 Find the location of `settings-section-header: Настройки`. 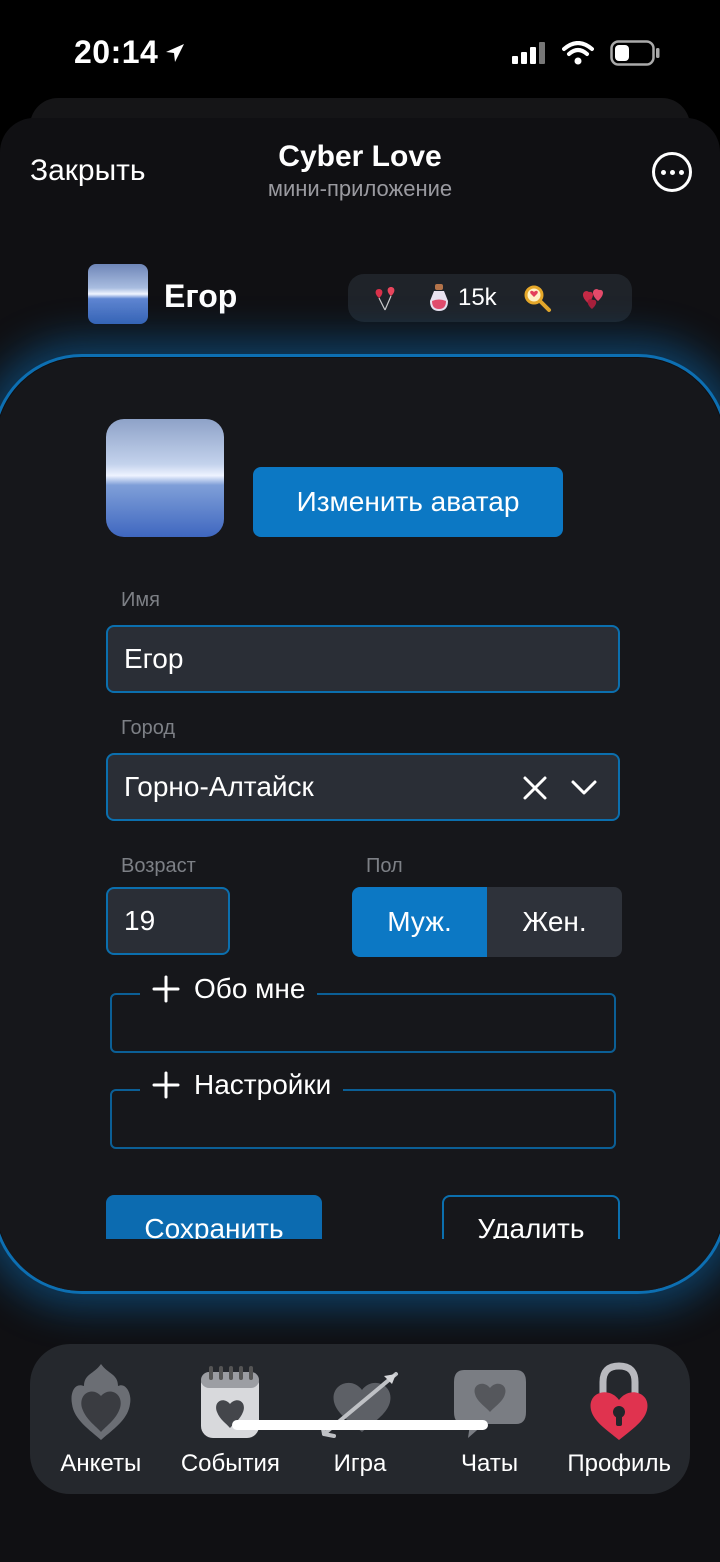

settings-section-header: Настройки is located at coordinates (242, 1085).